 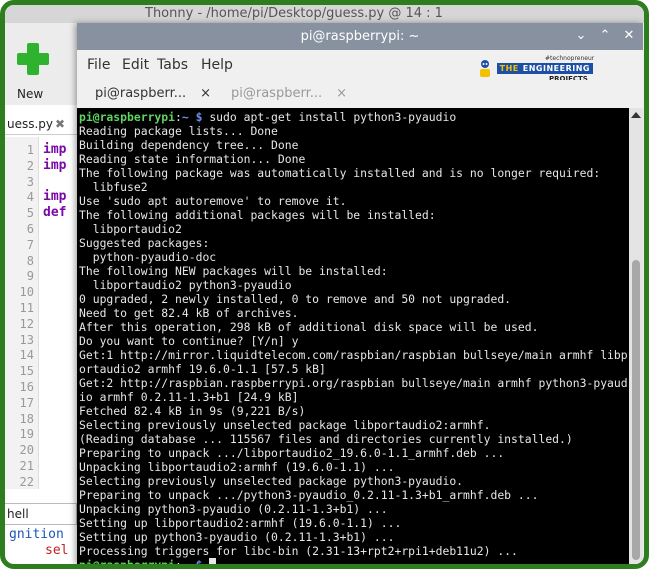 I want to click on logo-the: THE, so click(x=509, y=68).